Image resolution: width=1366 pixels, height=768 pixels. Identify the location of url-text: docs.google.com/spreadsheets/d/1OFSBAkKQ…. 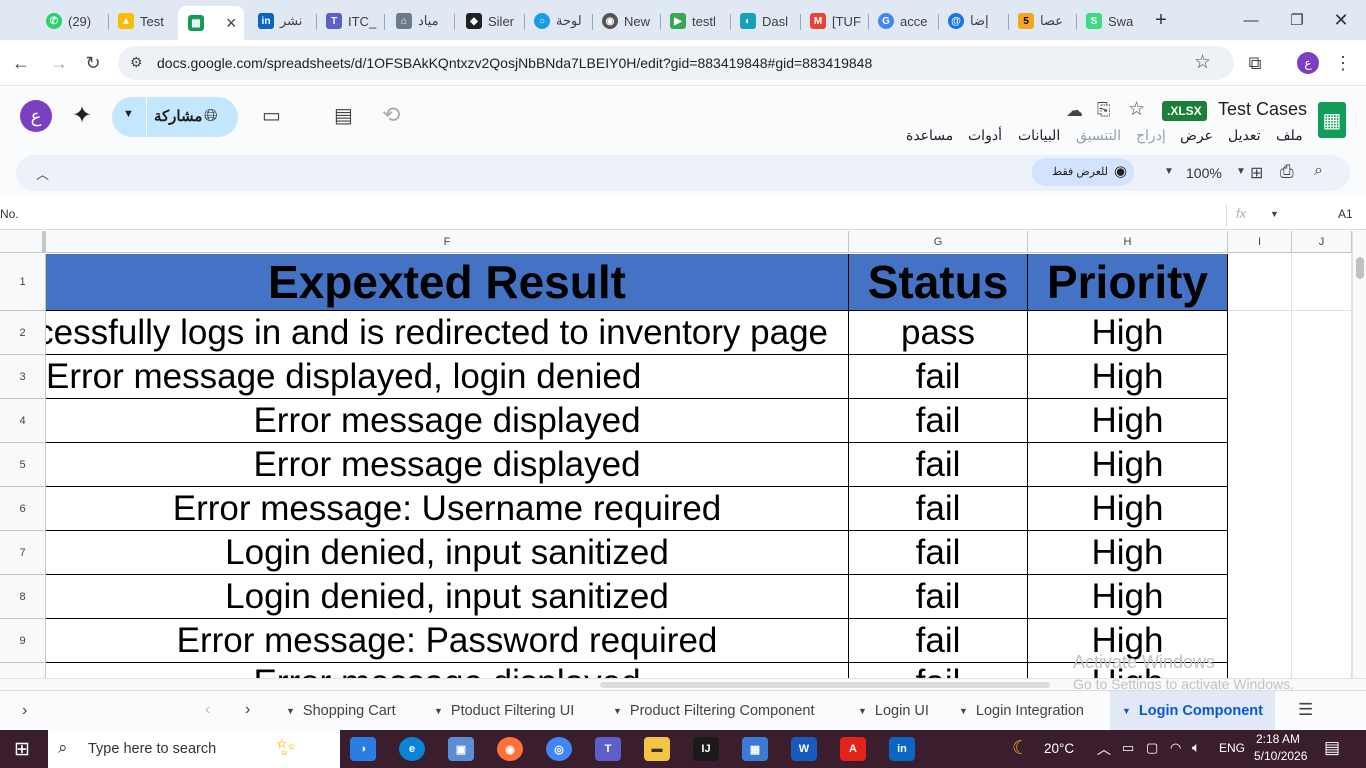
(514, 63).